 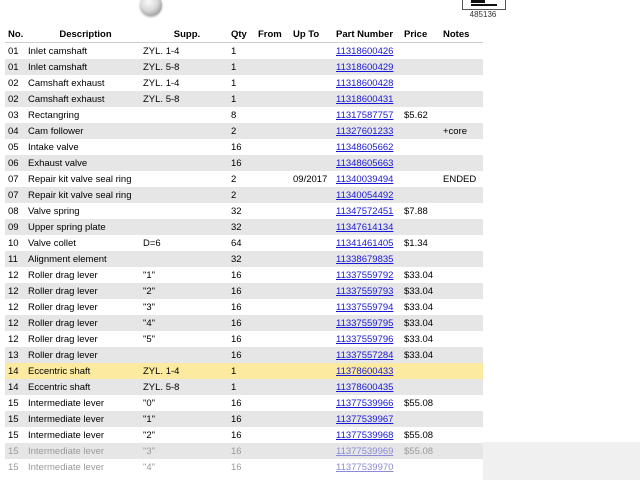 What do you see at coordinates (364, 195) in the screenshot?
I see `part-number-link: 11340054492` at bounding box center [364, 195].